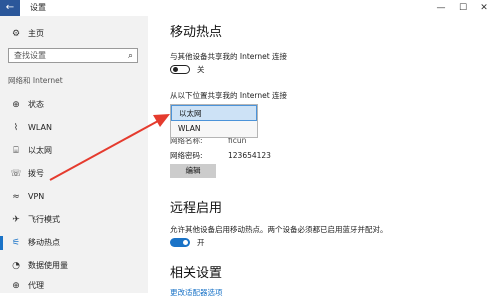  I want to click on annotation-arrow, so click(109, 147).